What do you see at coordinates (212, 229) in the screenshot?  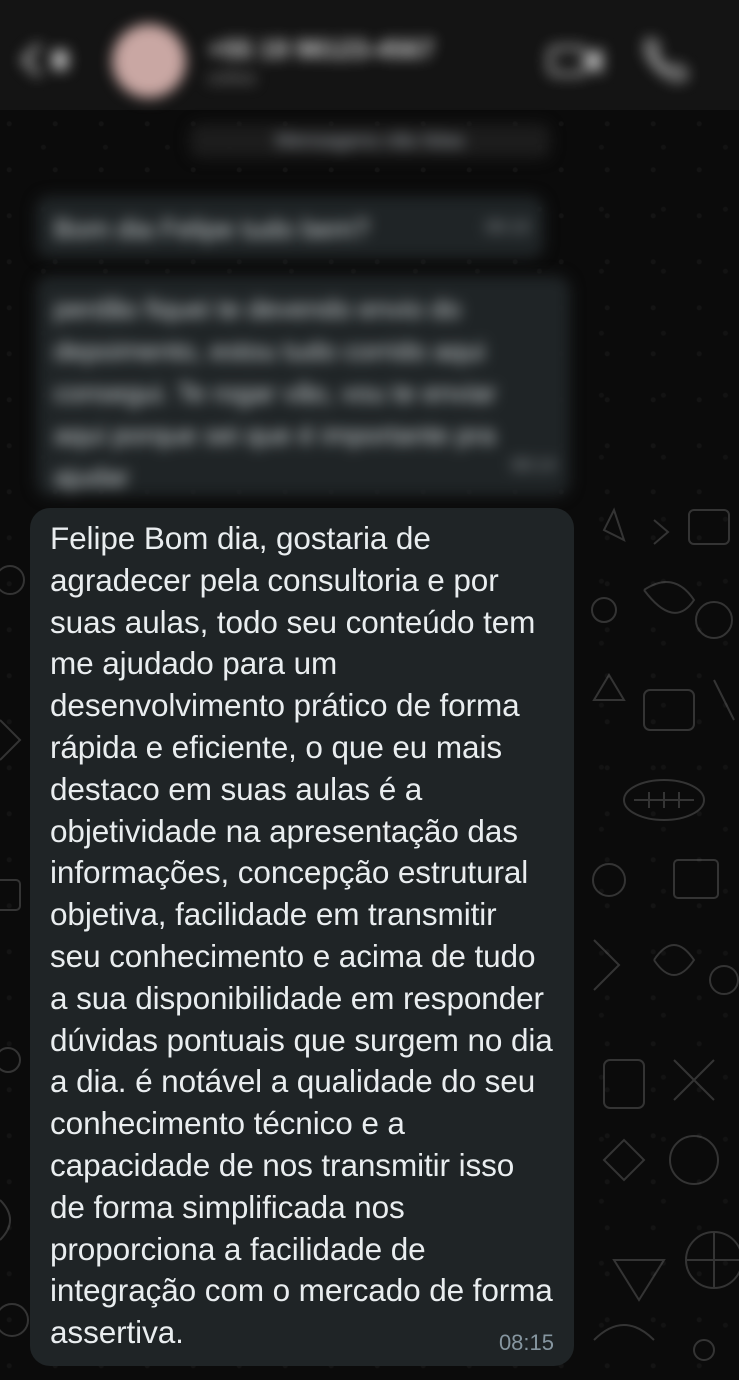 I see `previous-message-text: Bom dia Felipe tudo bem?` at bounding box center [212, 229].